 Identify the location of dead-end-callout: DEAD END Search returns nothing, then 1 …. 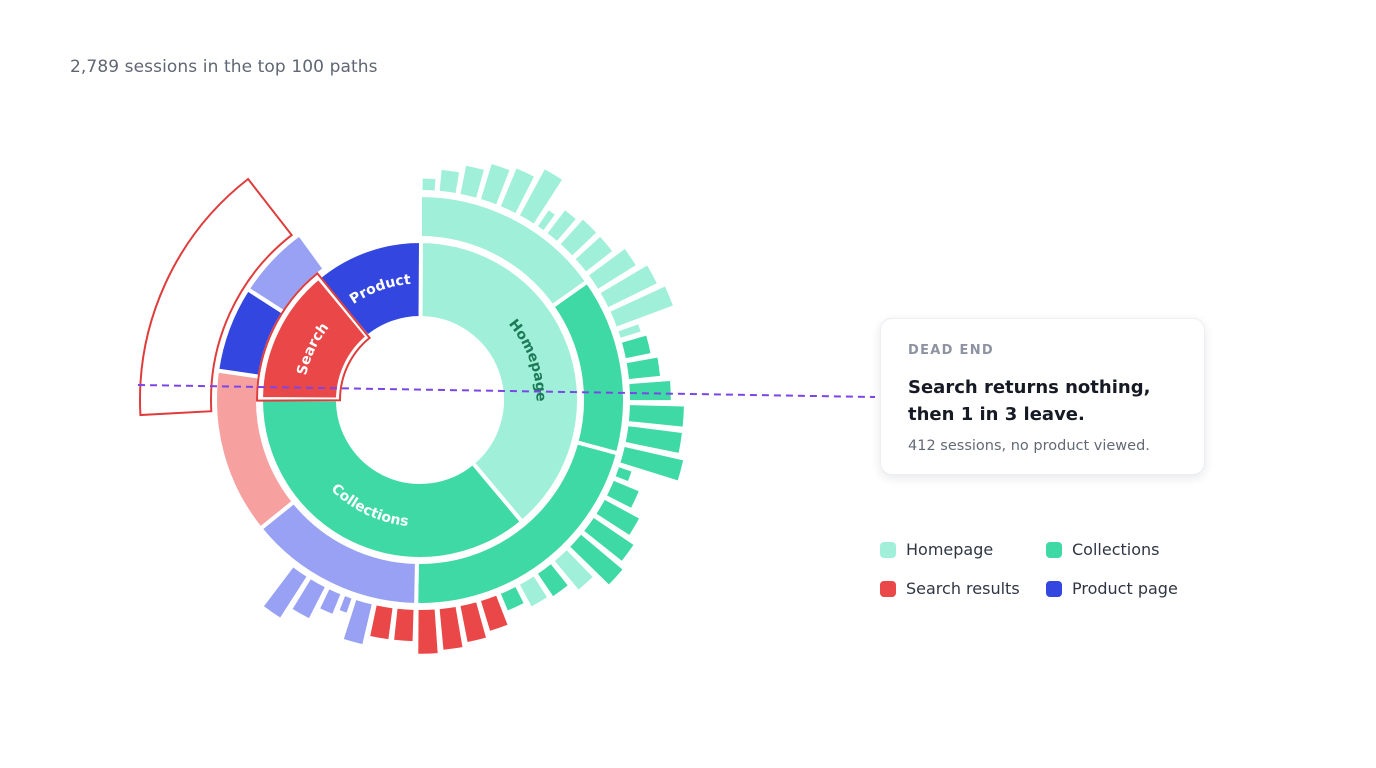
(1042, 396).